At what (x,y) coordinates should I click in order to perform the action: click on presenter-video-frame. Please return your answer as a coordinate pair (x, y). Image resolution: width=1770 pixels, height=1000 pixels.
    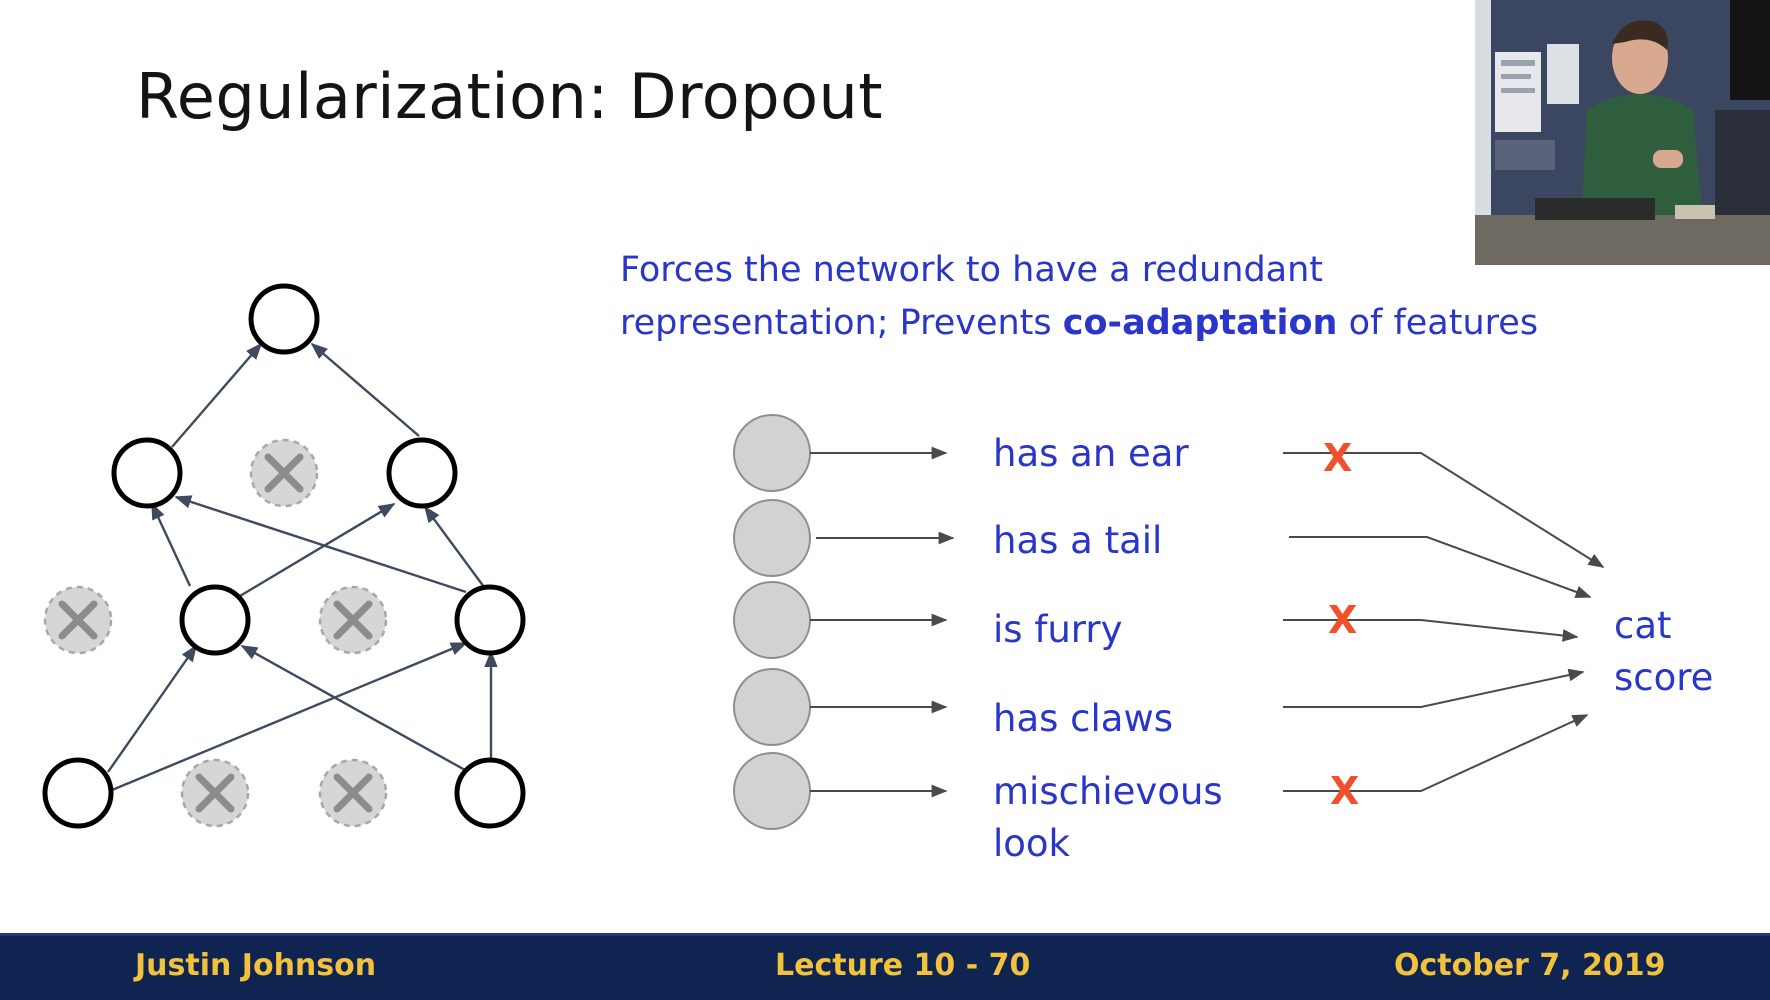
    Looking at the image, I should click on (1622, 132).